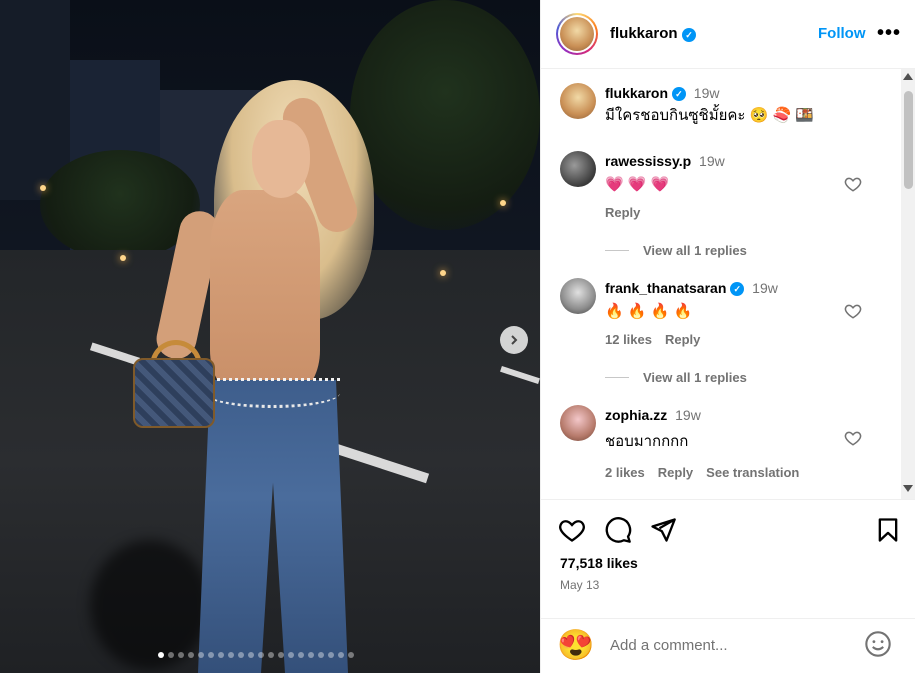  I want to click on shadow, so click(150, 605).